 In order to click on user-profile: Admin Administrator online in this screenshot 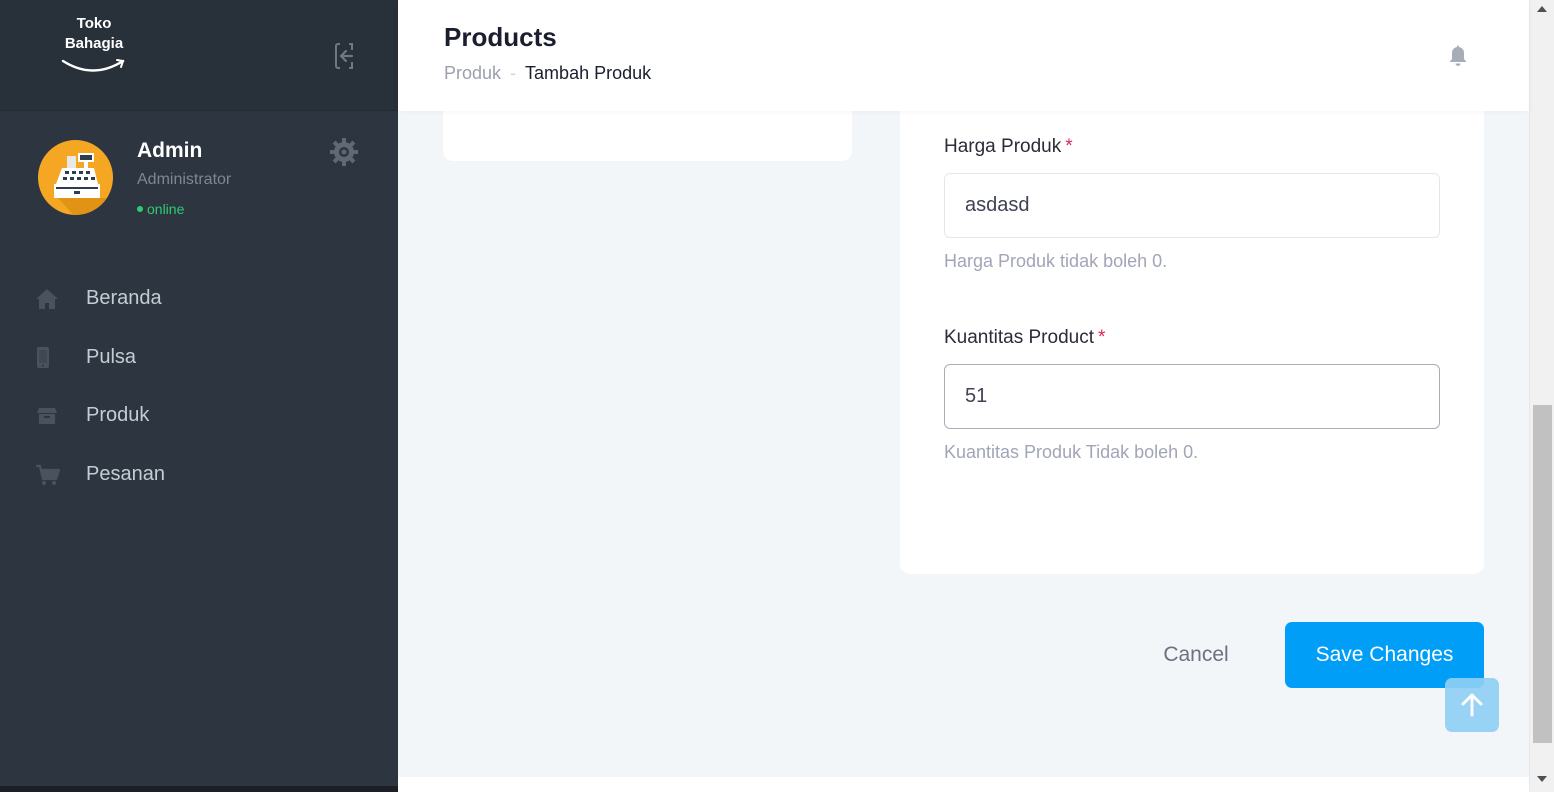, I will do `click(199, 176)`.